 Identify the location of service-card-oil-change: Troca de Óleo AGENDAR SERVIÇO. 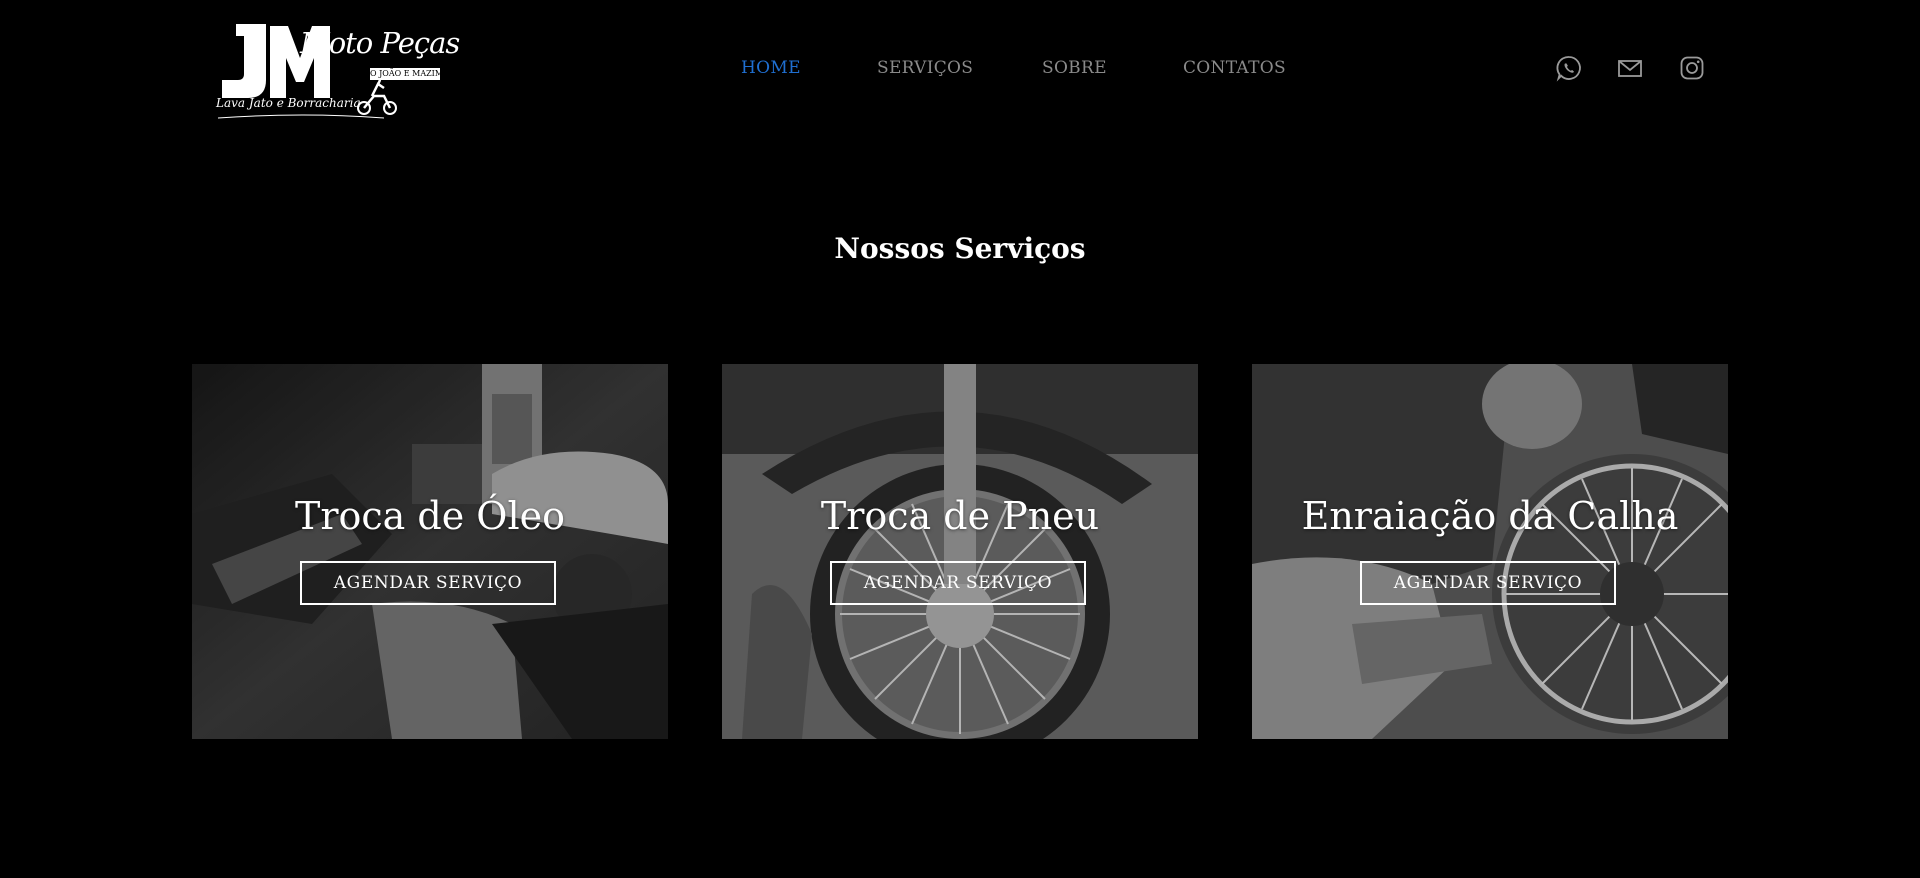
(430, 551).